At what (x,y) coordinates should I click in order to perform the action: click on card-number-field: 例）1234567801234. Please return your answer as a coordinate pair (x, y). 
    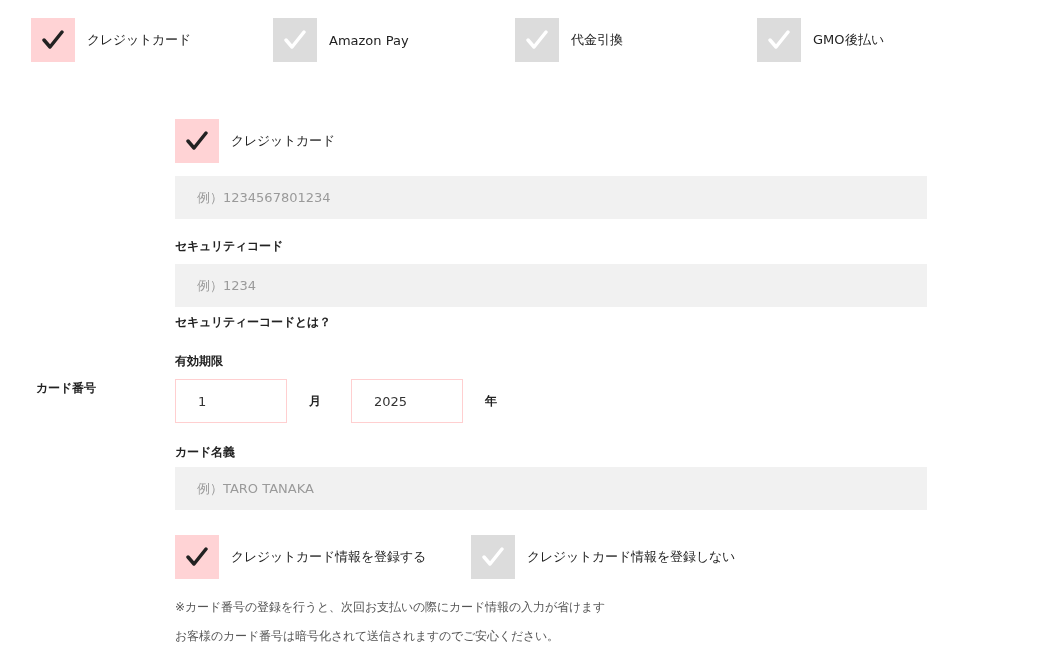
    Looking at the image, I should click on (551, 197).